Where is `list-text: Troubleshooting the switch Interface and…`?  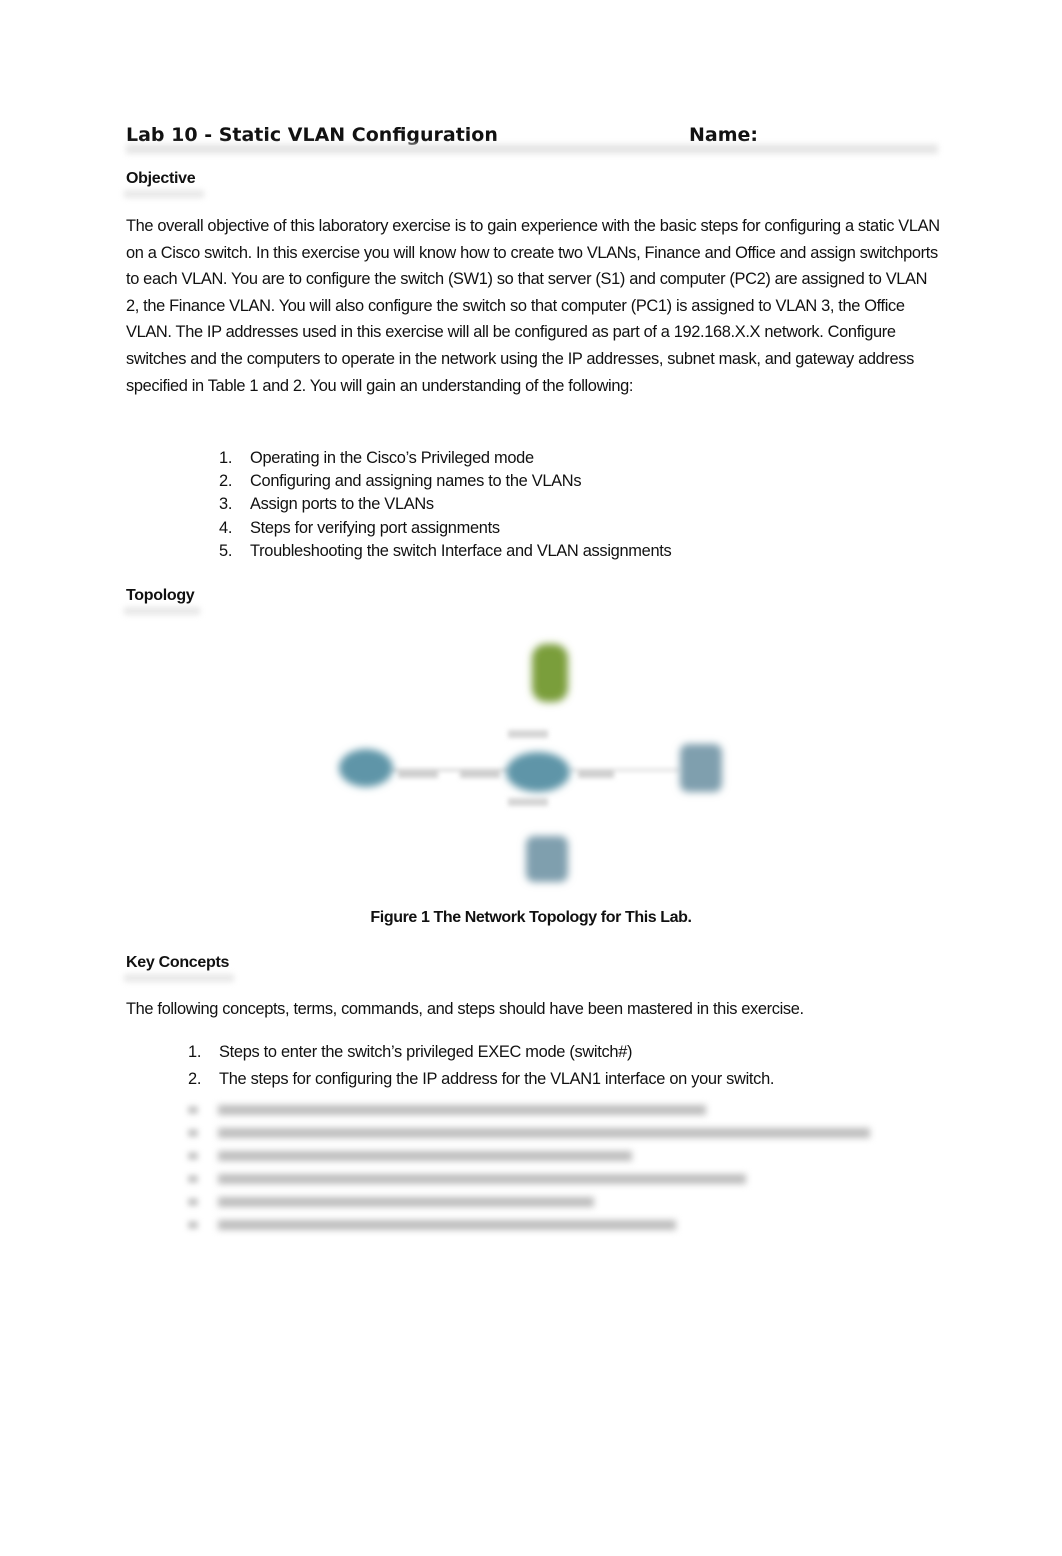
list-text: Troubleshooting the switch Interface and… is located at coordinates (461, 550).